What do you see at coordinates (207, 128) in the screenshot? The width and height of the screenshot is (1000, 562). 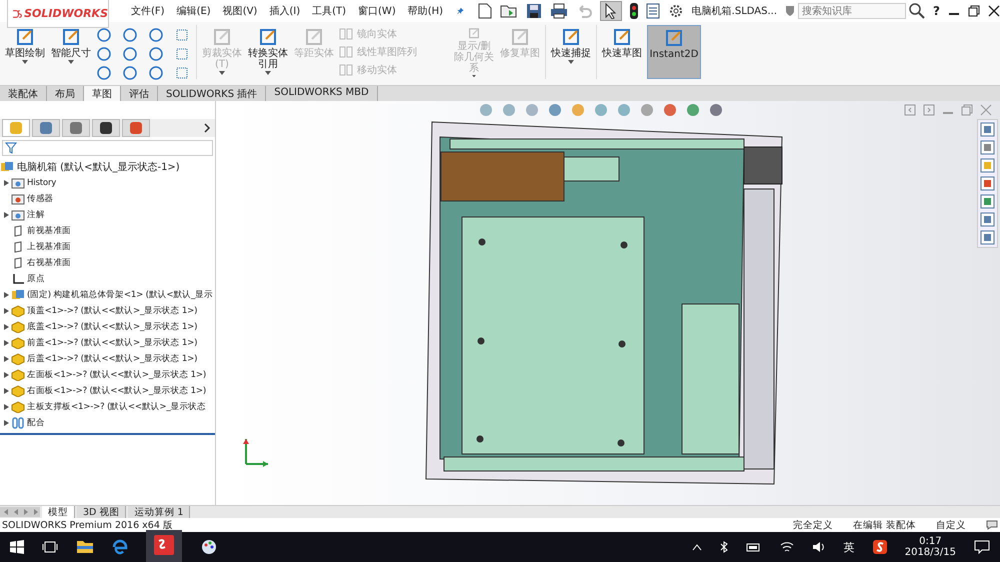 I see `chevron-right-icon` at bounding box center [207, 128].